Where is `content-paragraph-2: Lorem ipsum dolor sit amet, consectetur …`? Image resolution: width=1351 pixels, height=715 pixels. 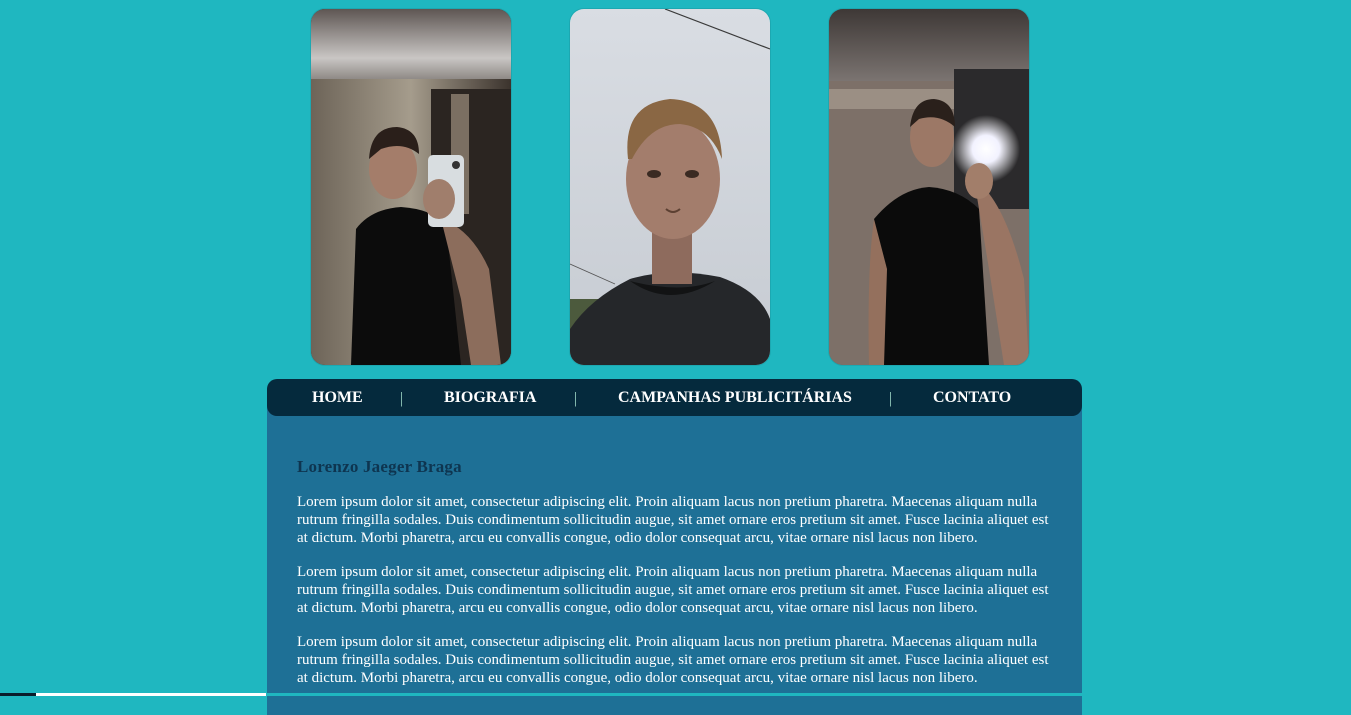 content-paragraph-2: Lorem ipsum dolor sit amet, consectetur … is located at coordinates (673, 590).